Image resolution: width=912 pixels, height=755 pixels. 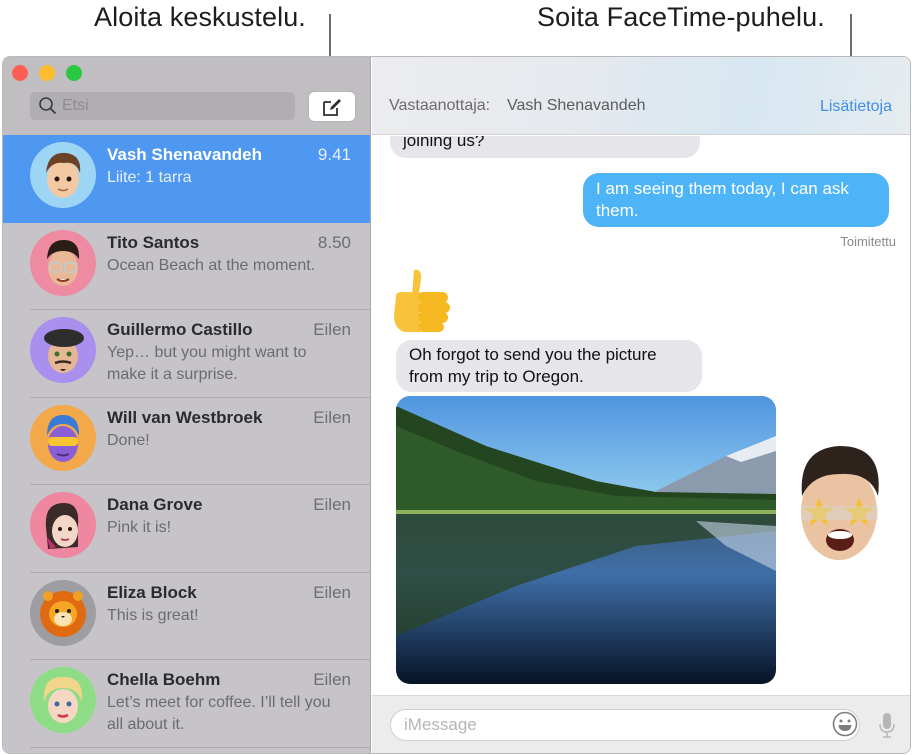 What do you see at coordinates (334, 242) in the screenshot?
I see `conversation-time: 8.50` at bounding box center [334, 242].